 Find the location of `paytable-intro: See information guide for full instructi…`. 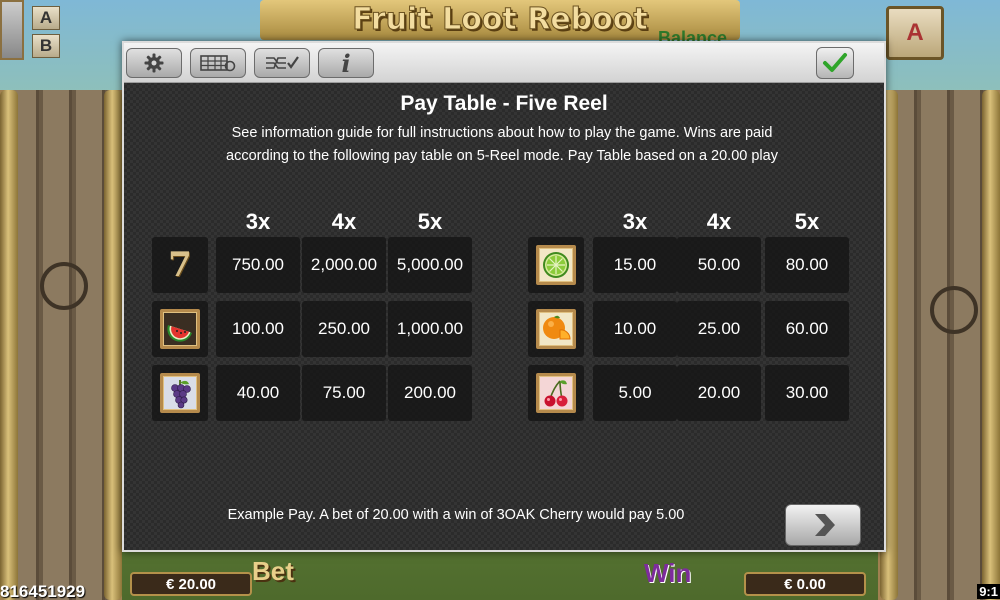

paytable-intro: See information guide for full instructi… is located at coordinates (502, 144).